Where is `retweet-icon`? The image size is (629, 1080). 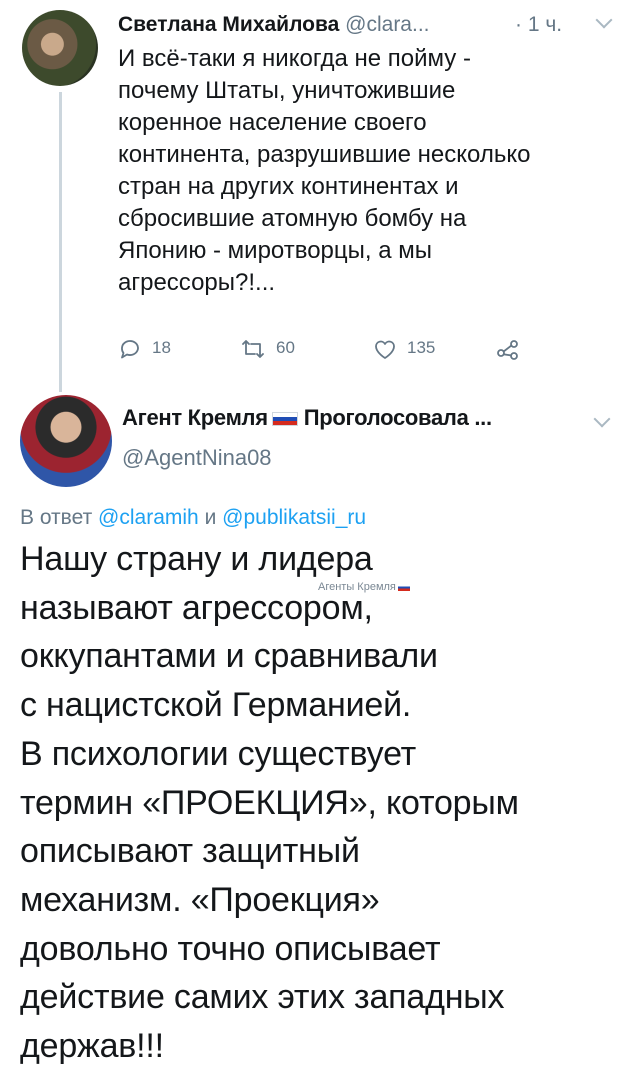
retweet-icon is located at coordinates (253, 348).